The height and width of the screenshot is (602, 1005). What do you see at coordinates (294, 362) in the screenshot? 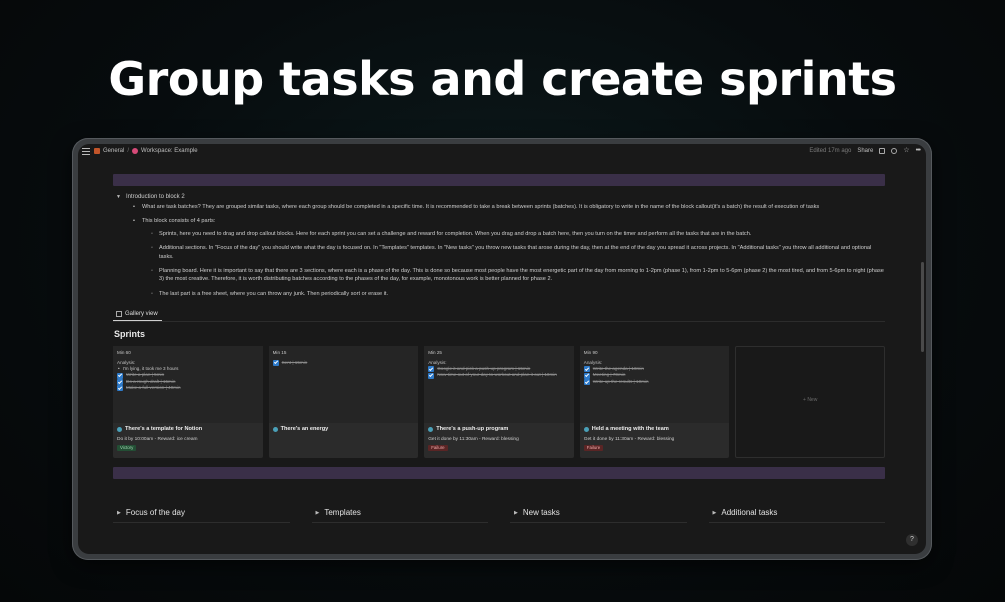
I see `checklist-text: Sent | 15min` at bounding box center [294, 362].